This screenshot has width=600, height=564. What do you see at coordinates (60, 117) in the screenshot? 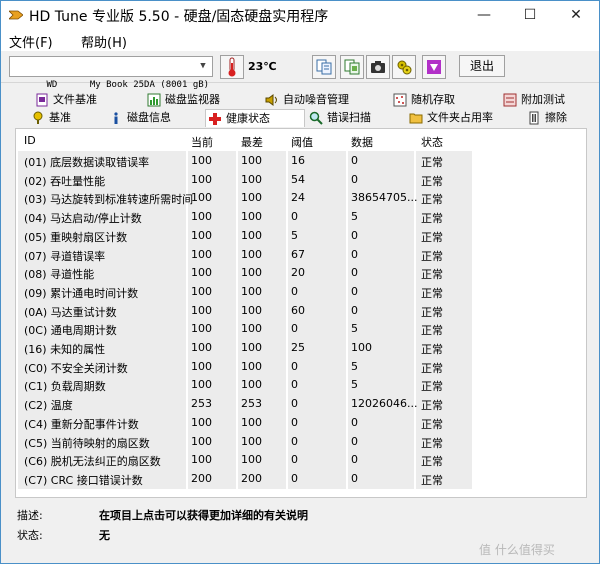
I see `tab-label: 基准` at bounding box center [60, 117].